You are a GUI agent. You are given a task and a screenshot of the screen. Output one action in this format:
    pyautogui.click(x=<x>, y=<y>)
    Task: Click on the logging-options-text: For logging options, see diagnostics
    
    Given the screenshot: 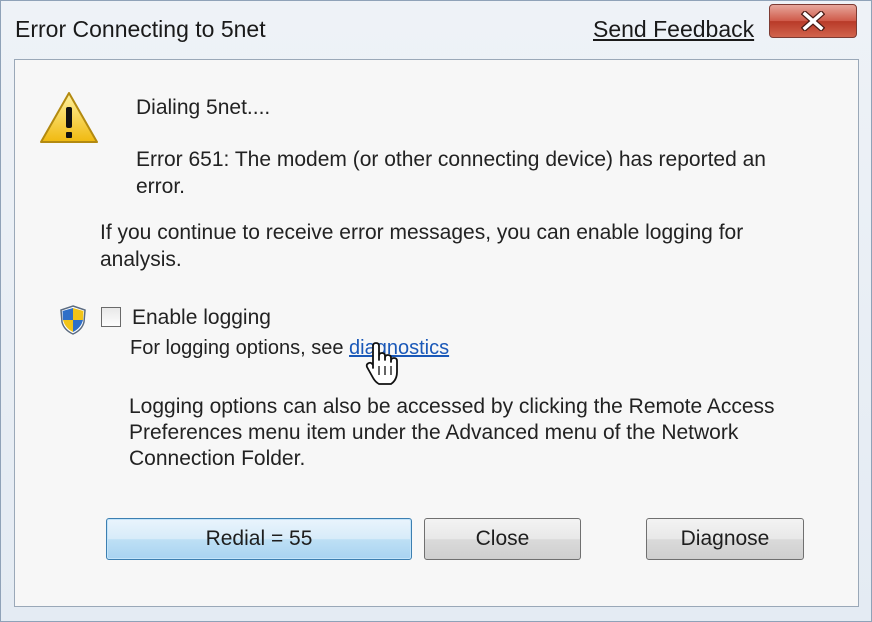 What is the action you would take?
    pyautogui.click(x=289, y=348)
    